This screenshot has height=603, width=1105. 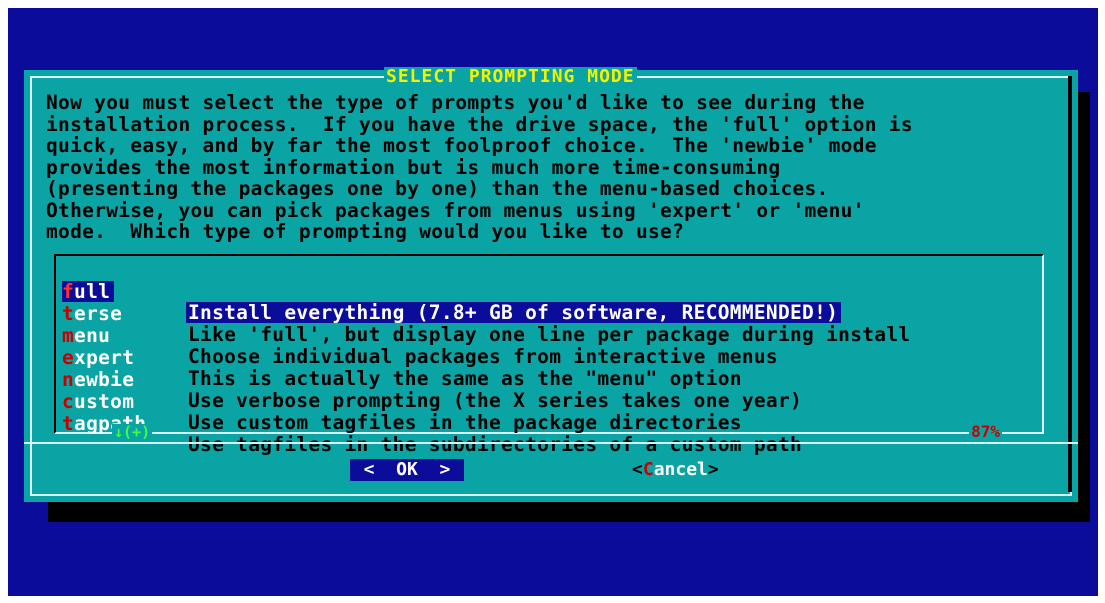 I want to click on cancel-bracket-close: >, so click(x=713, y=469).